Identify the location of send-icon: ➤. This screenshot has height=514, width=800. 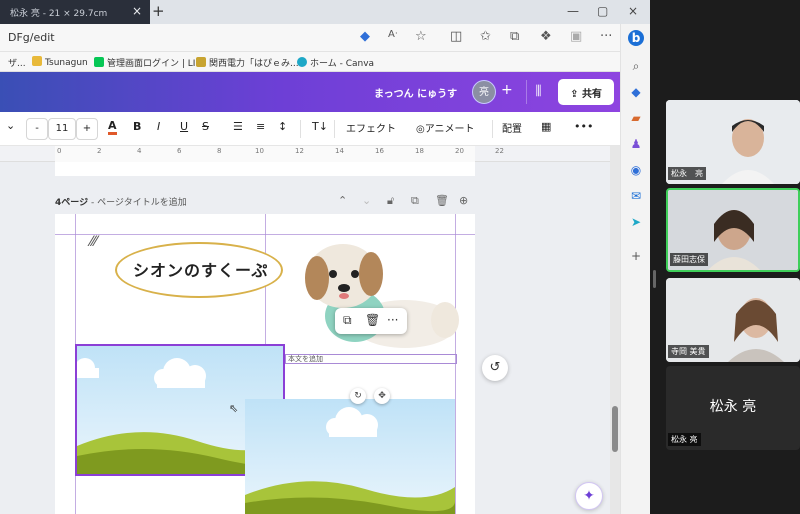
(636, 222).